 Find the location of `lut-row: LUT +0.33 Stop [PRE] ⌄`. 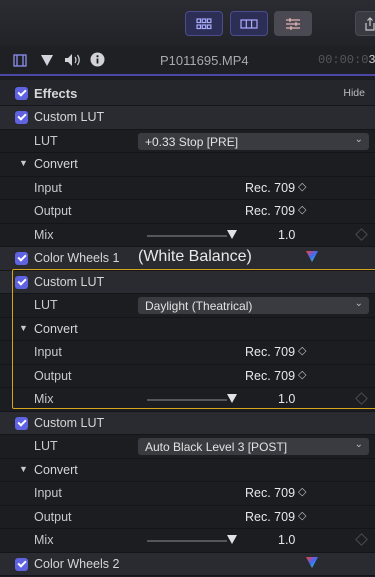

lut-row: LUT +0.33 Stop [PRE] ⌄ is located at coordinates (187, 141).